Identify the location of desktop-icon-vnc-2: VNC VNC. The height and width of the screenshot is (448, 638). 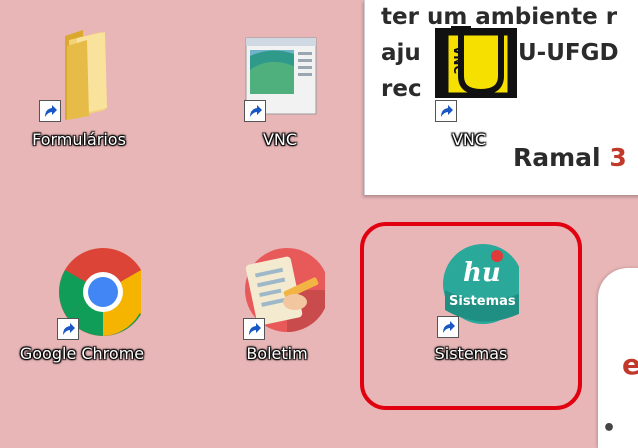
(469, 87).